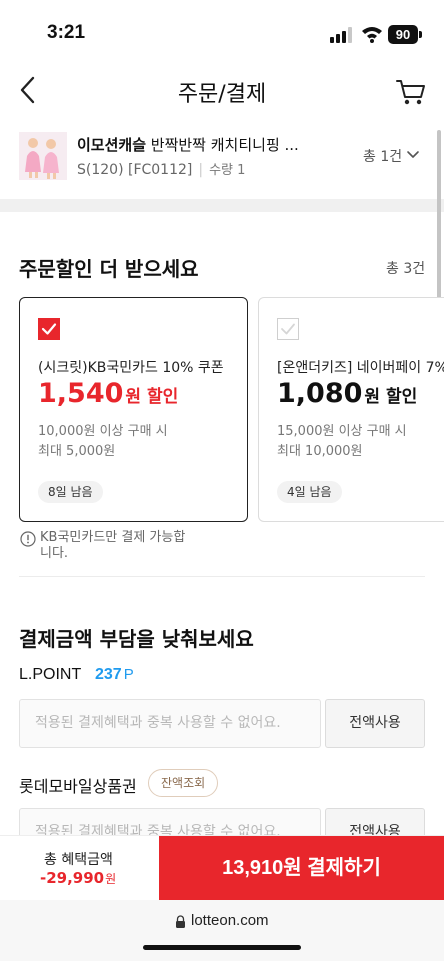 The image size is (444, 961). I want to click on lpoint-amount: 237, so click(108, 674).